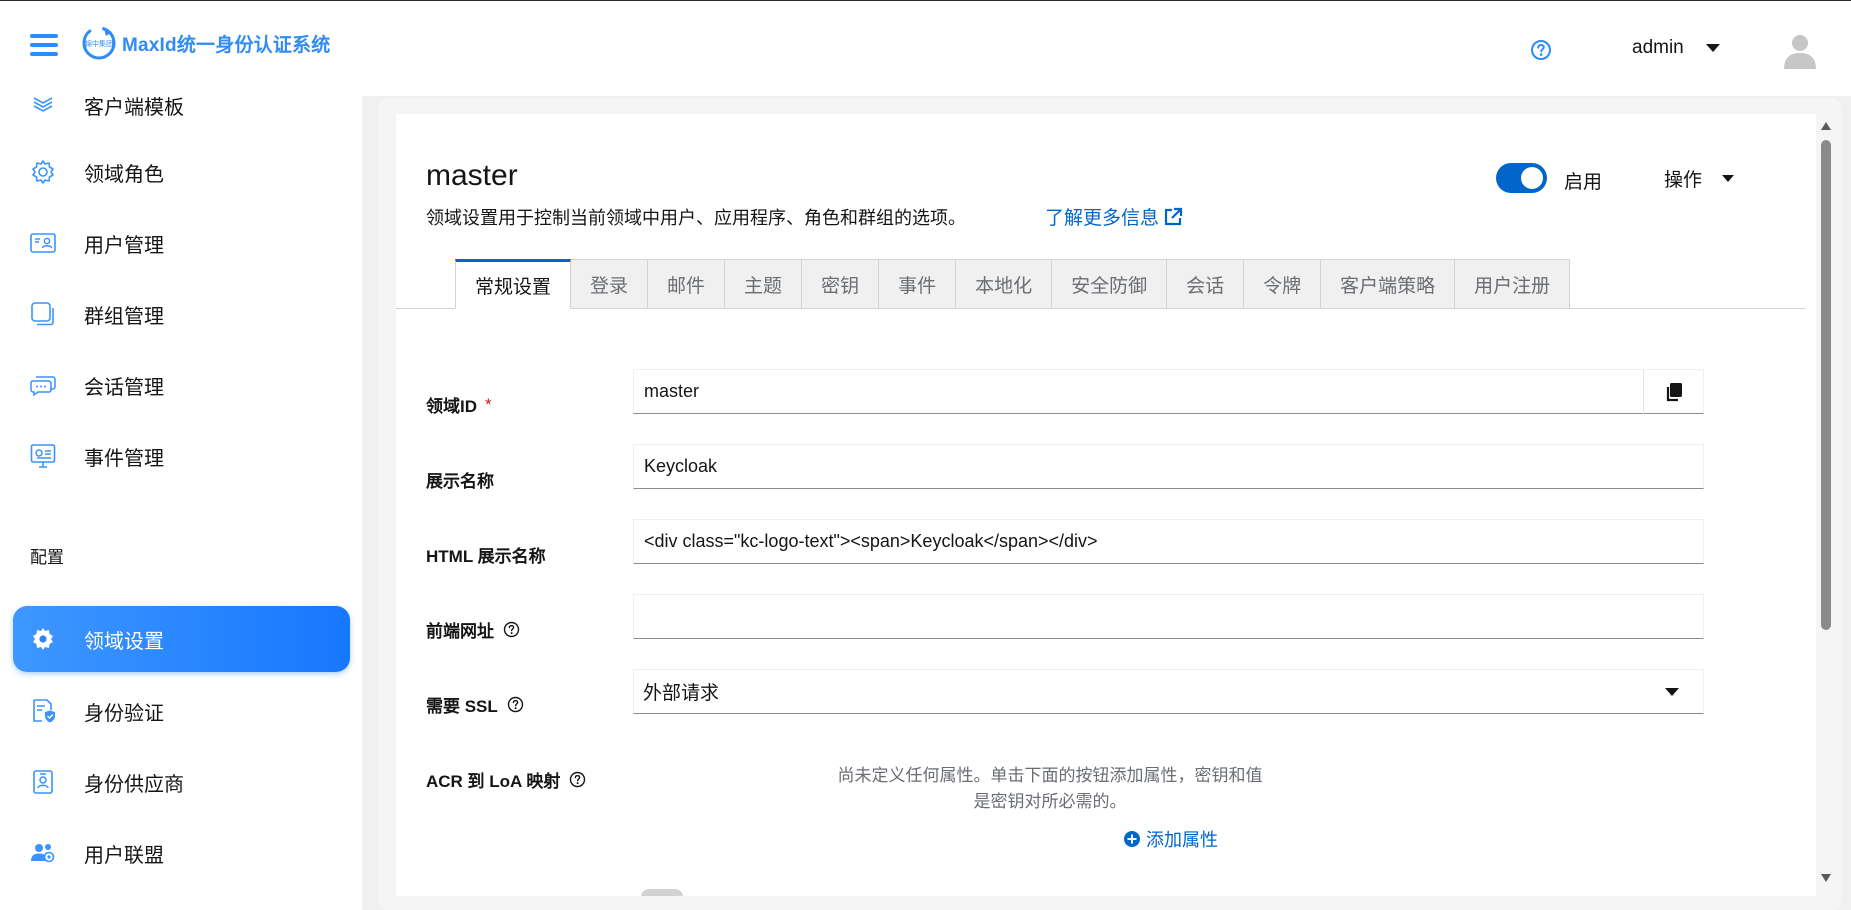 This screenshot has width=1851, height=910. Describe the element at coordinates (124, 316) in the screenshot. I see `sidebar-item-label: 群组管理` at that location.